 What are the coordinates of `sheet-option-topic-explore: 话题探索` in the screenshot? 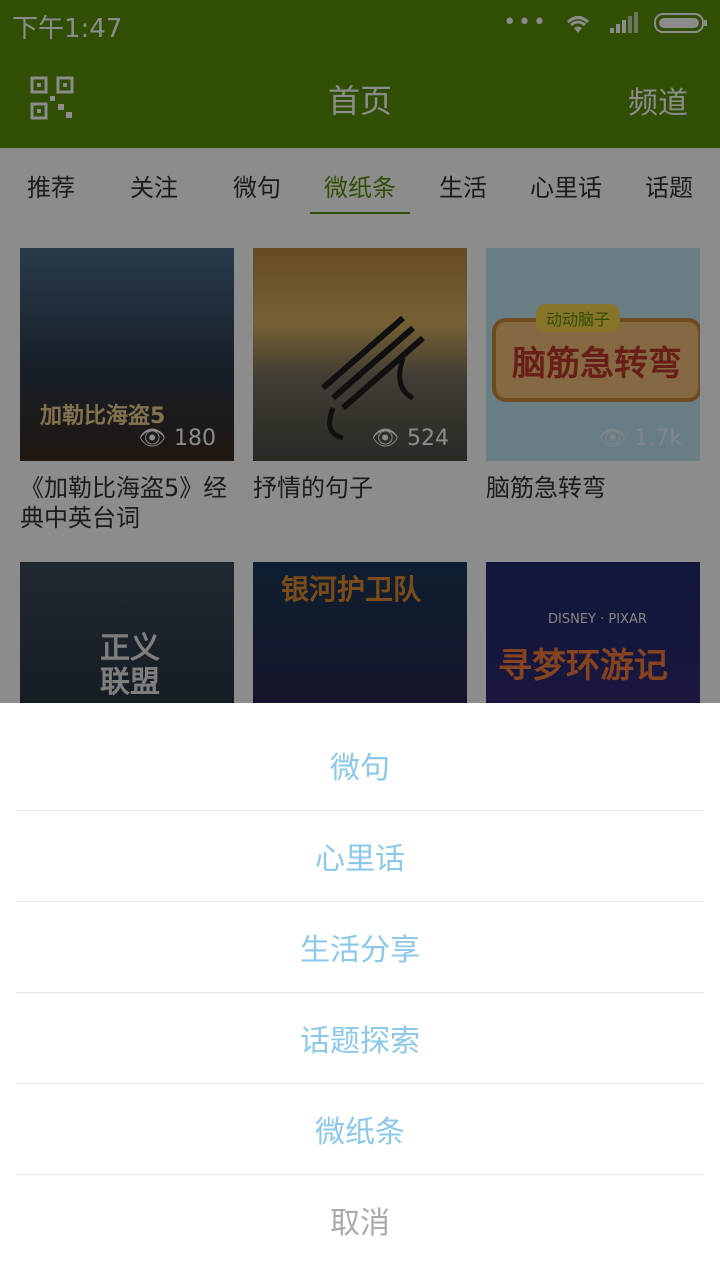 It's located at (360, 1038).